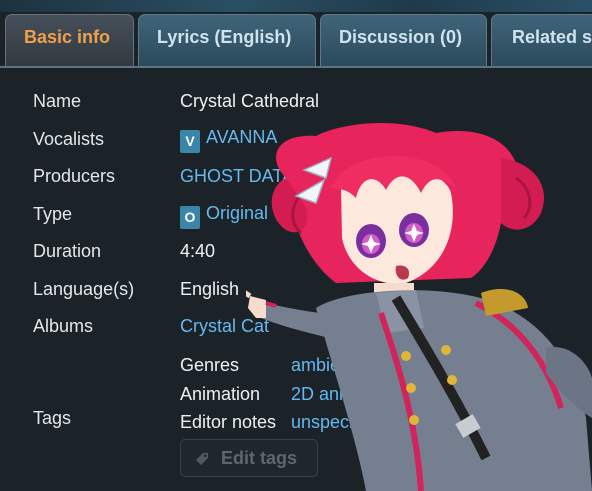 The height and width of the screenshot is (491, 592). I want to click on vocalists-label: Vocalists, so click(69, 139).